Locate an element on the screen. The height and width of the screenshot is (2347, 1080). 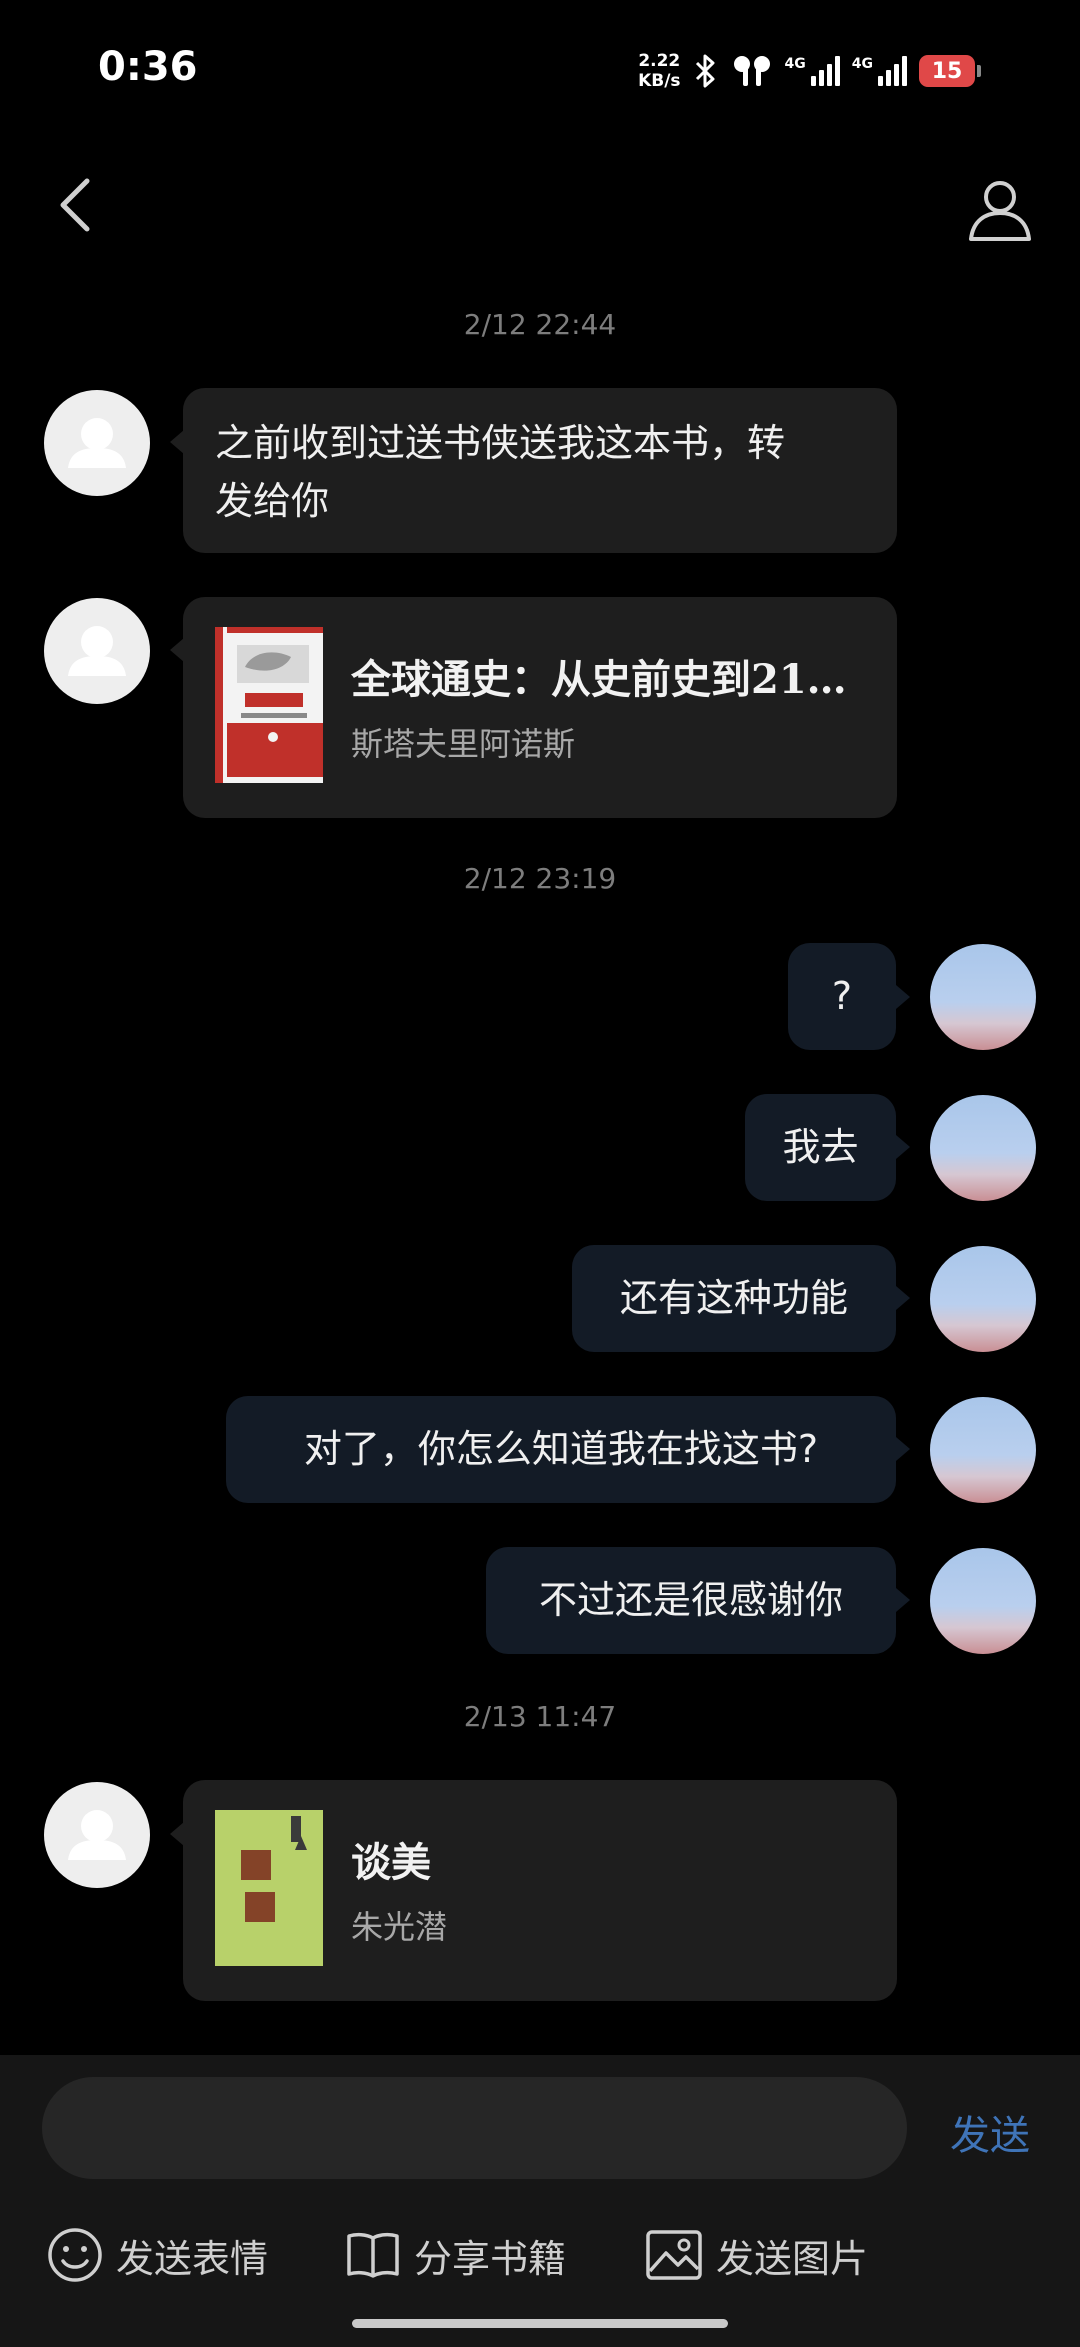
message-bubble: ? is located at coordinates (842, 996).